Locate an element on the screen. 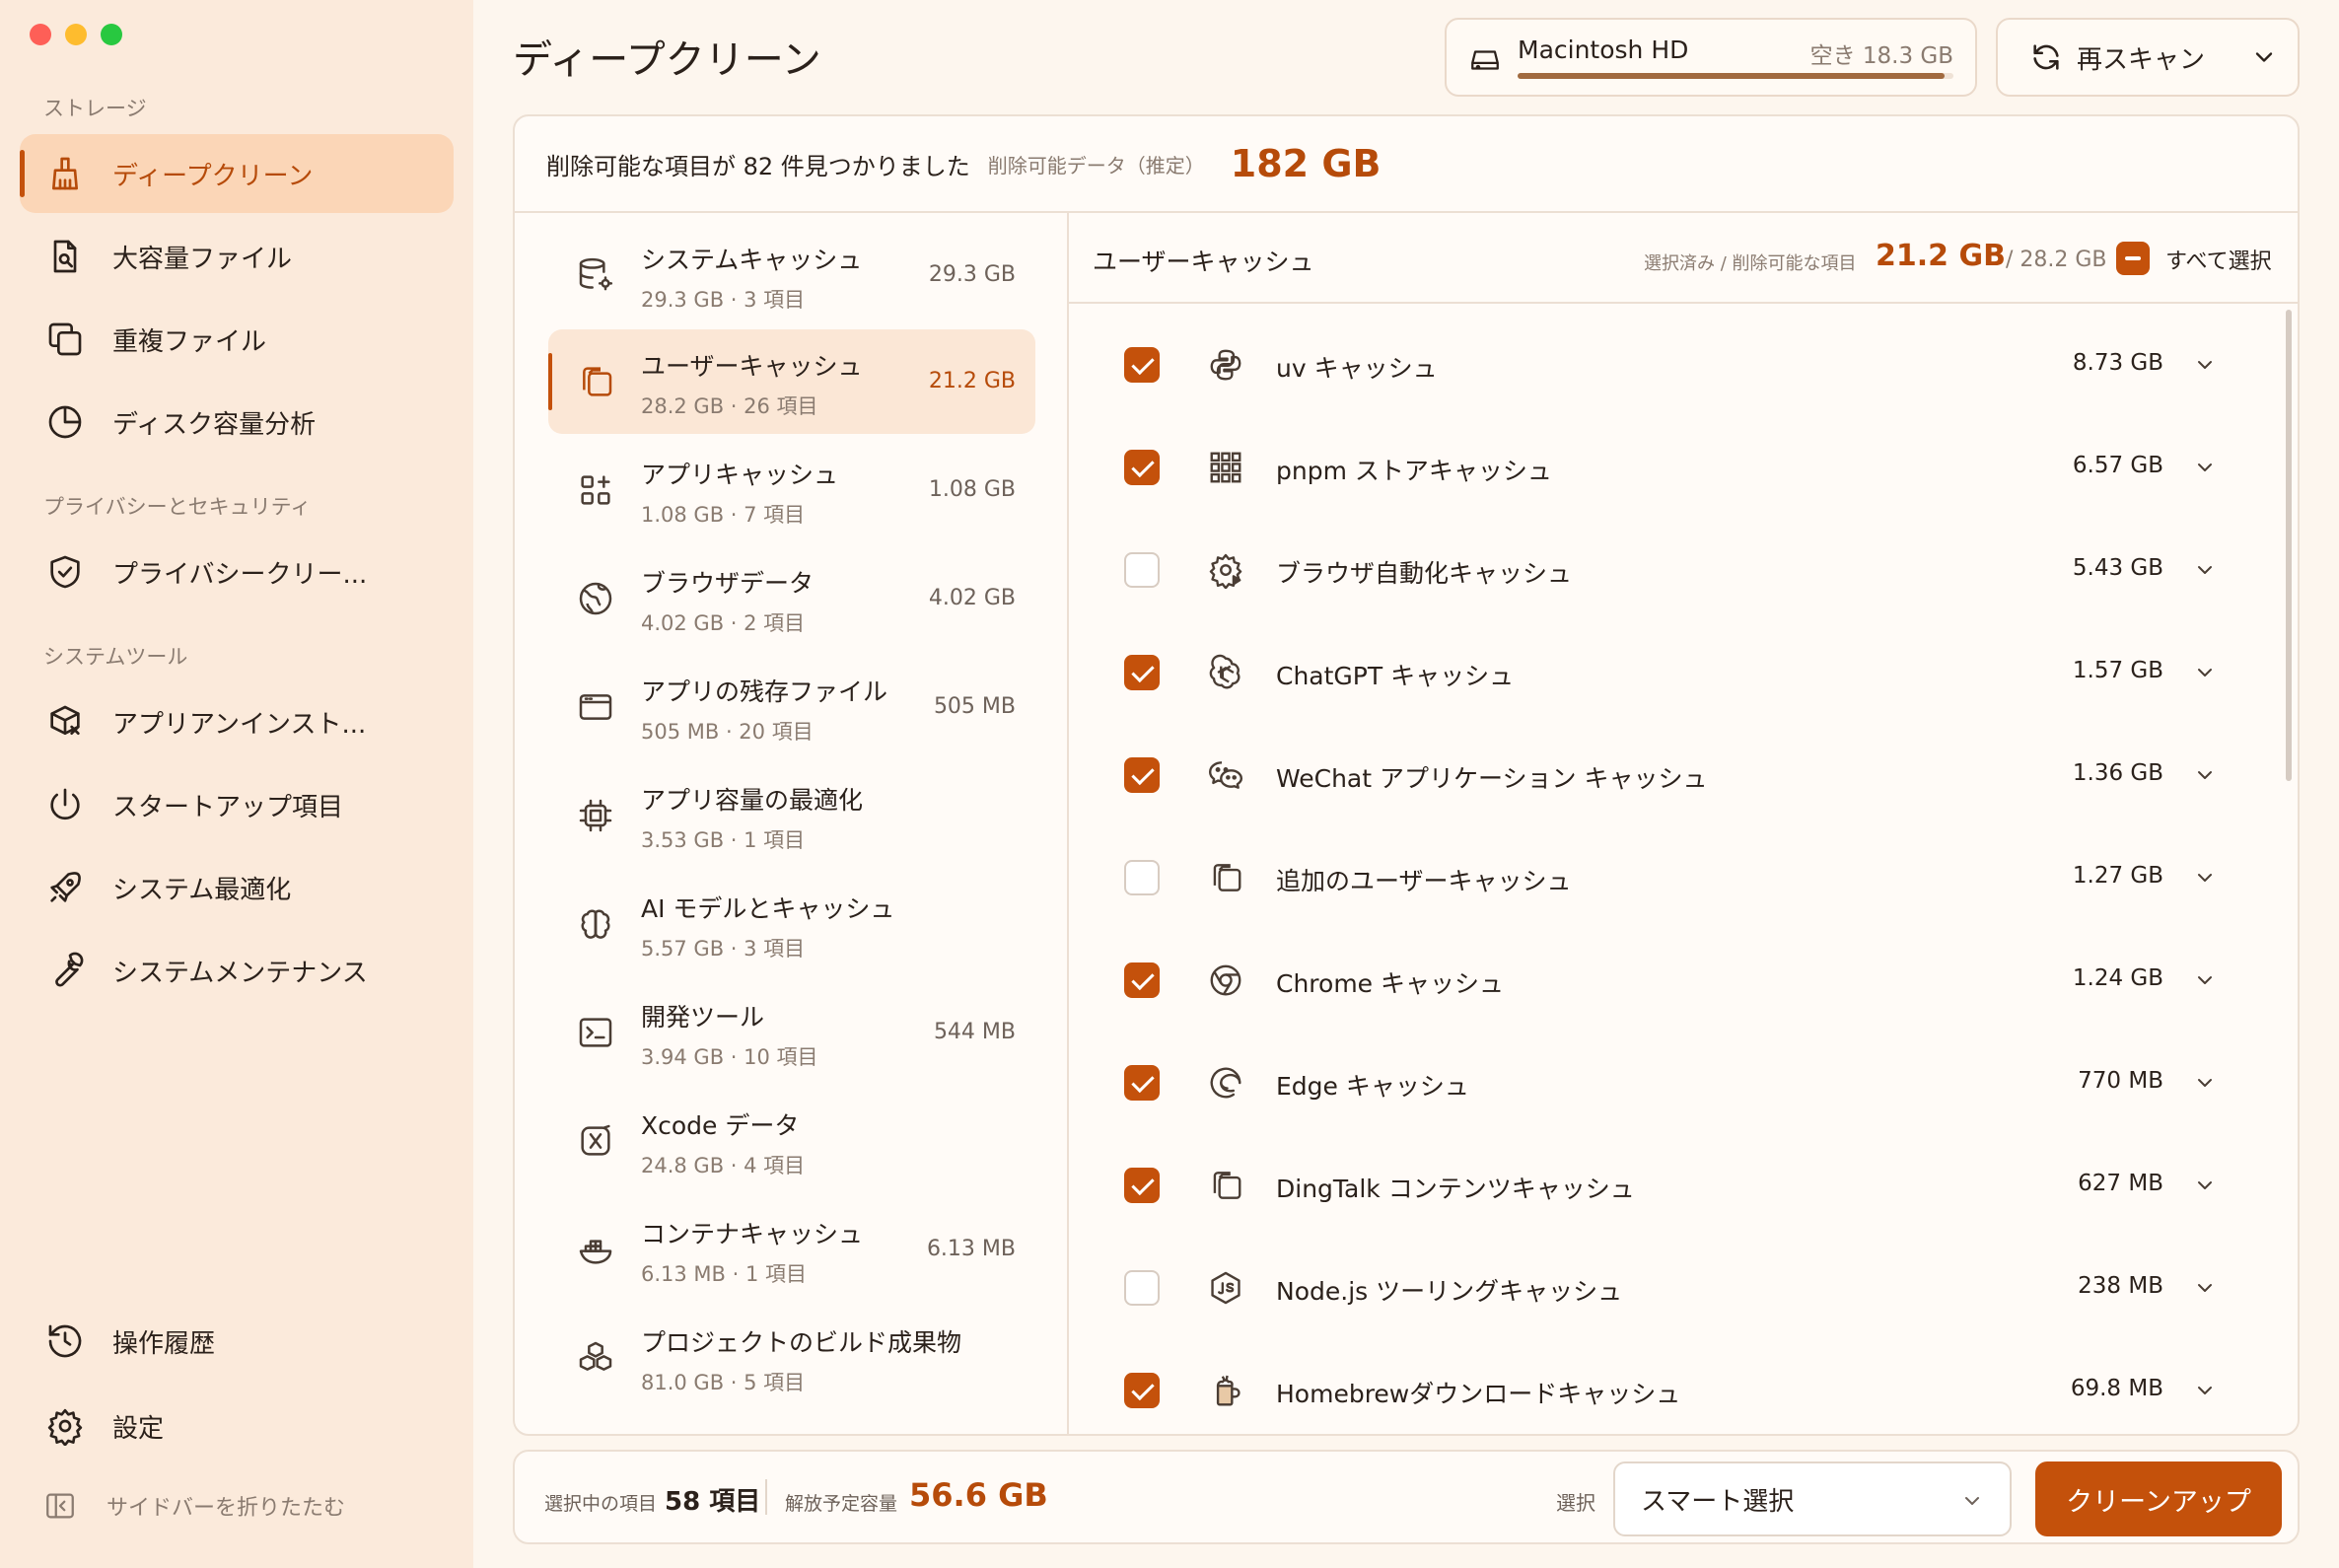 Image resolution: width=2339 pixels, height=1568 pixels. free-space-label: 解放予定容量 is located at coordinates (841, 1504).